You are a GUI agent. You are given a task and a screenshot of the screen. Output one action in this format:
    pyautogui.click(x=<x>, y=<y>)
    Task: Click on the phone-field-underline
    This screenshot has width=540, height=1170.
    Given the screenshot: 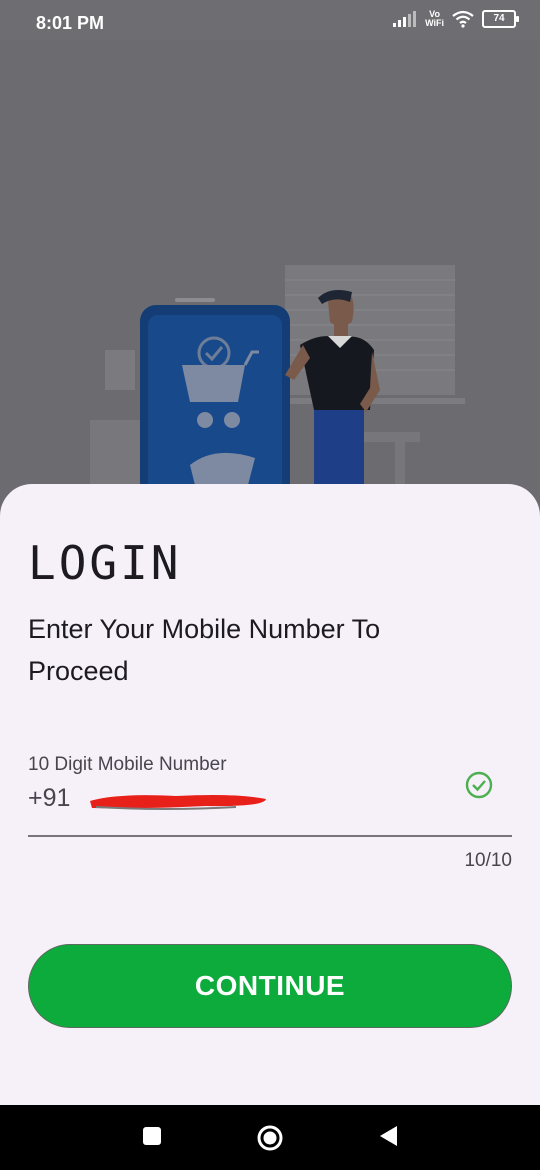 What is the action you would take?
    pyautogui.click(x=270, y=836)
    